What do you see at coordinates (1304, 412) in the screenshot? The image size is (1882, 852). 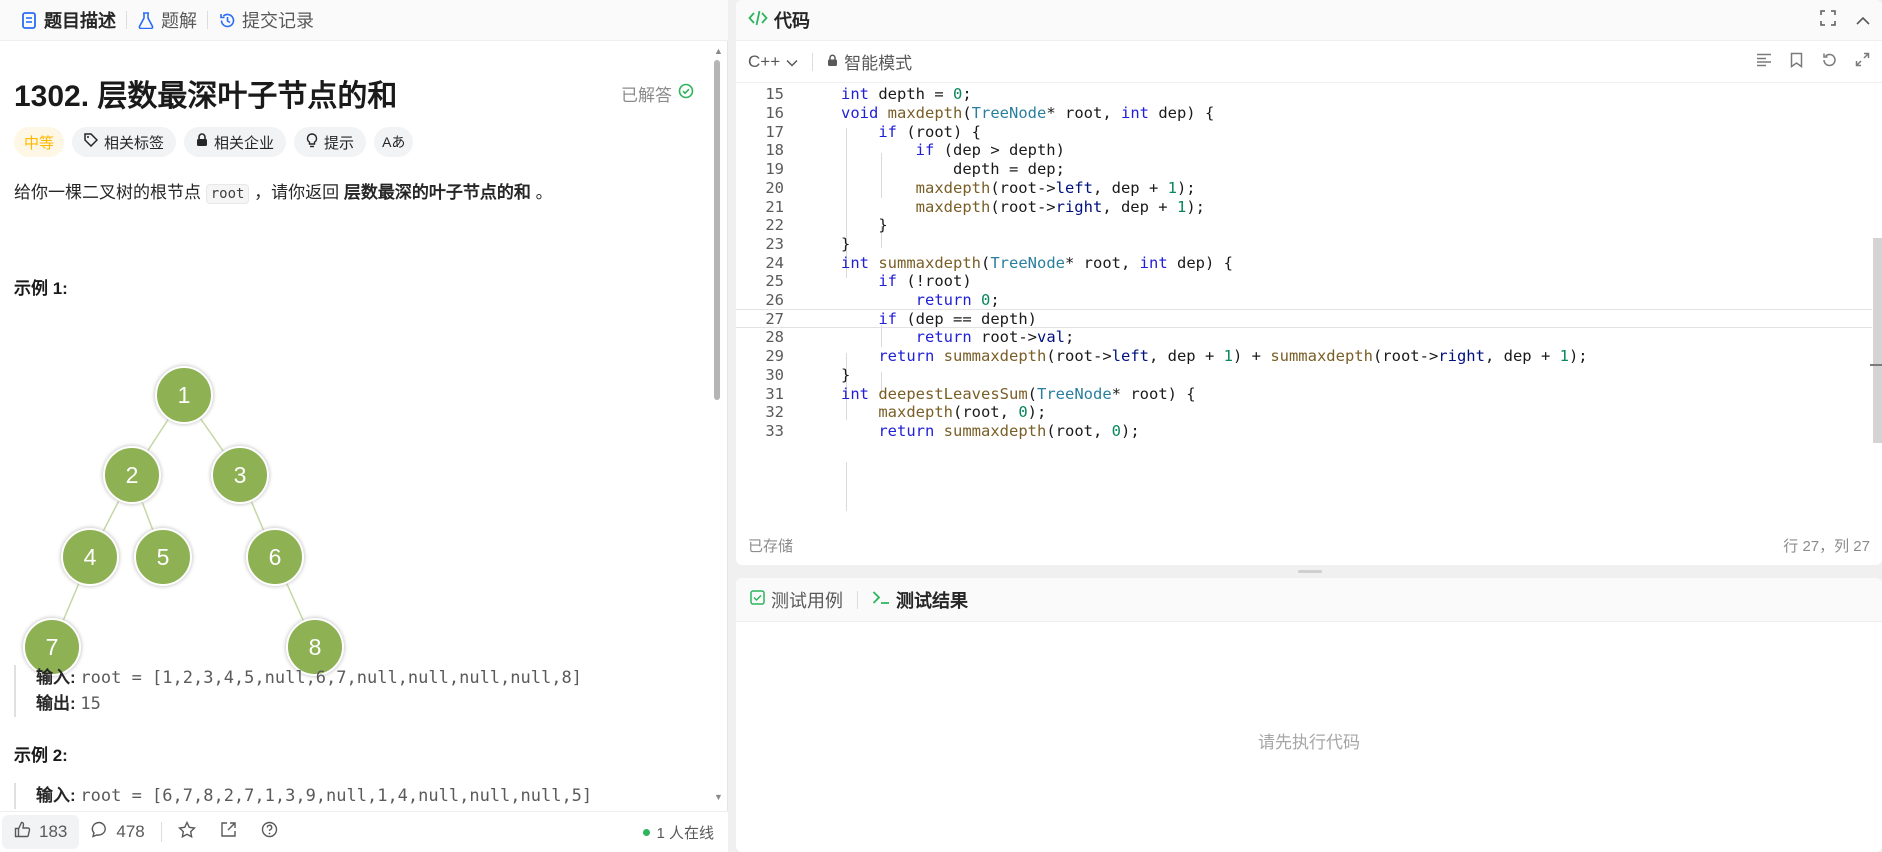 I see `code-line: 32 maxdepth(root, 0);` at bounding box center [1304, 412].